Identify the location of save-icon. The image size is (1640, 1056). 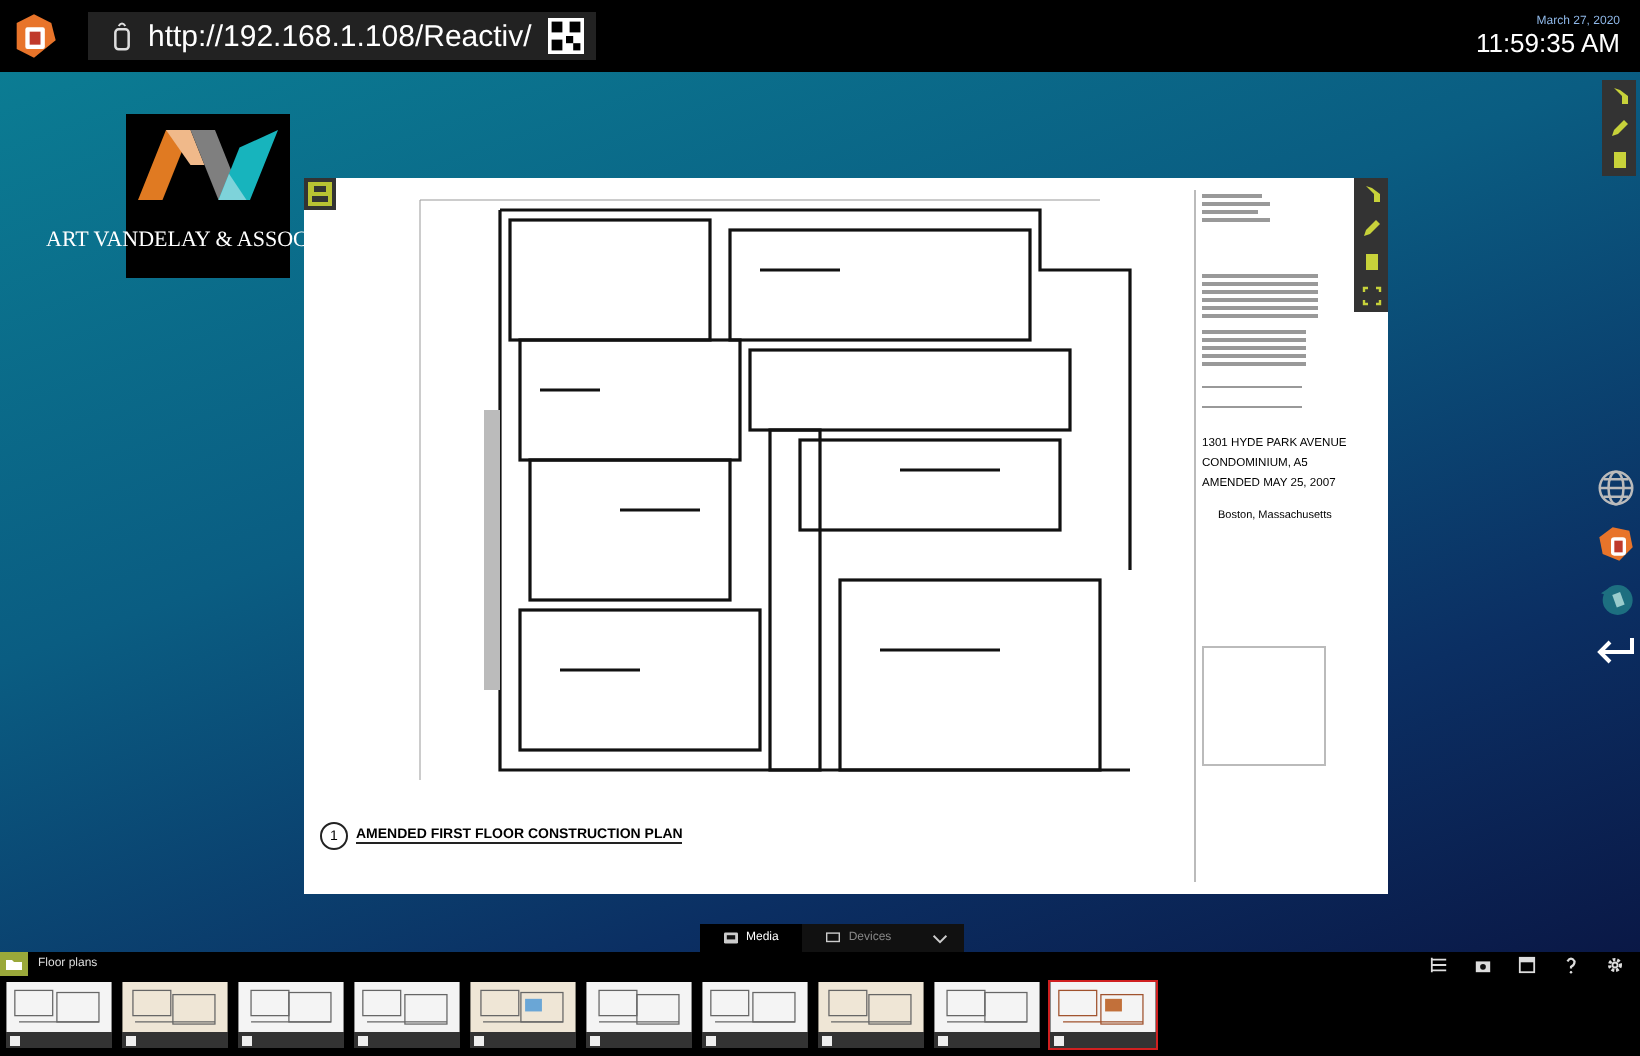
(320, 194).